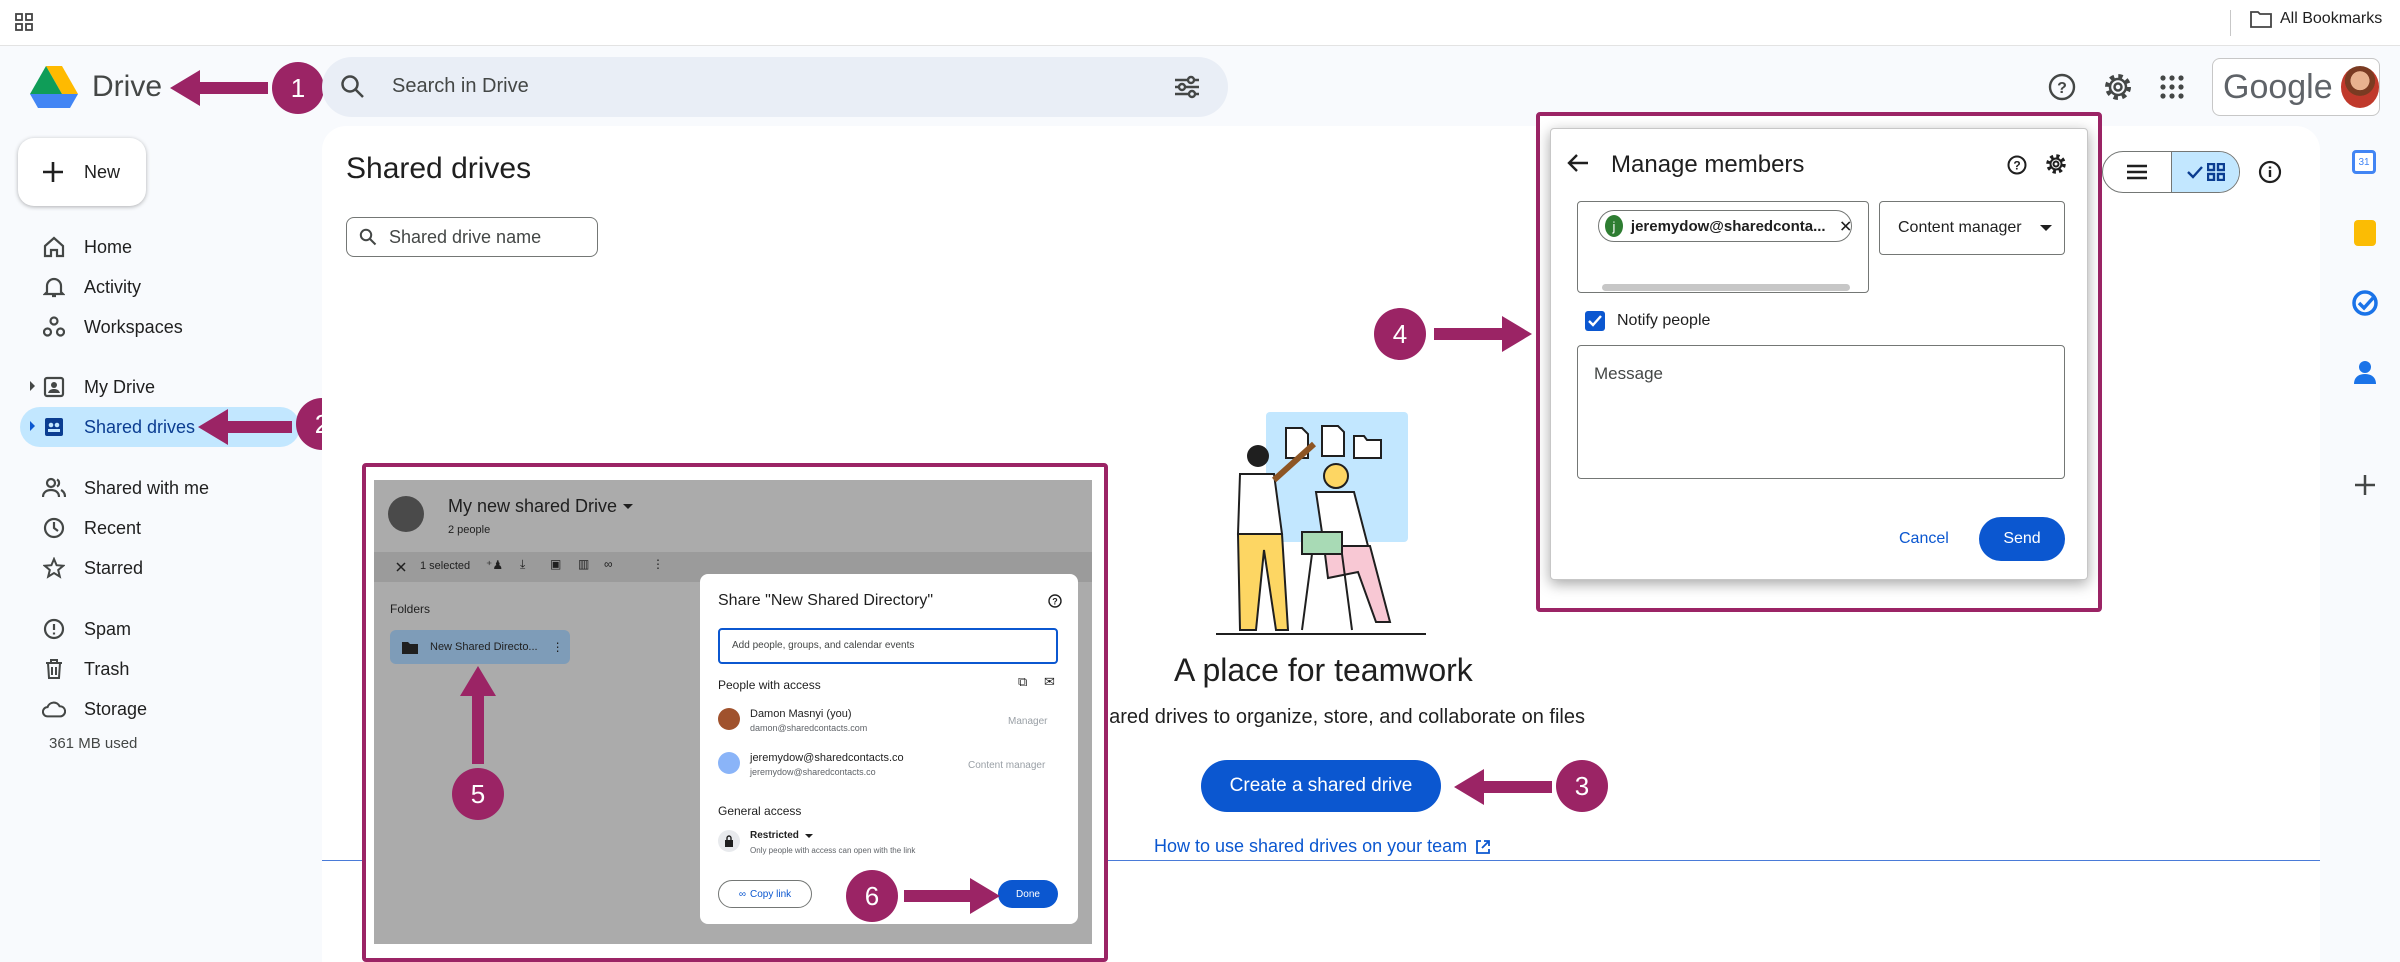 The width and height of the screenshot is (2400, 962). Describe the element at coordinates (1049, 682) in the screenshot. I see `email-icon: ✉` at that location.